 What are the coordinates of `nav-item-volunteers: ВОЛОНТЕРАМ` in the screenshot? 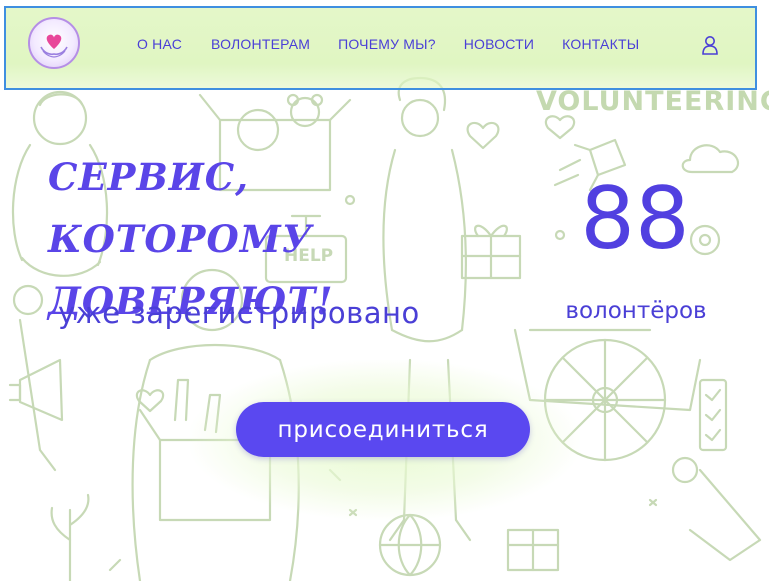 It's located at (260, 44).